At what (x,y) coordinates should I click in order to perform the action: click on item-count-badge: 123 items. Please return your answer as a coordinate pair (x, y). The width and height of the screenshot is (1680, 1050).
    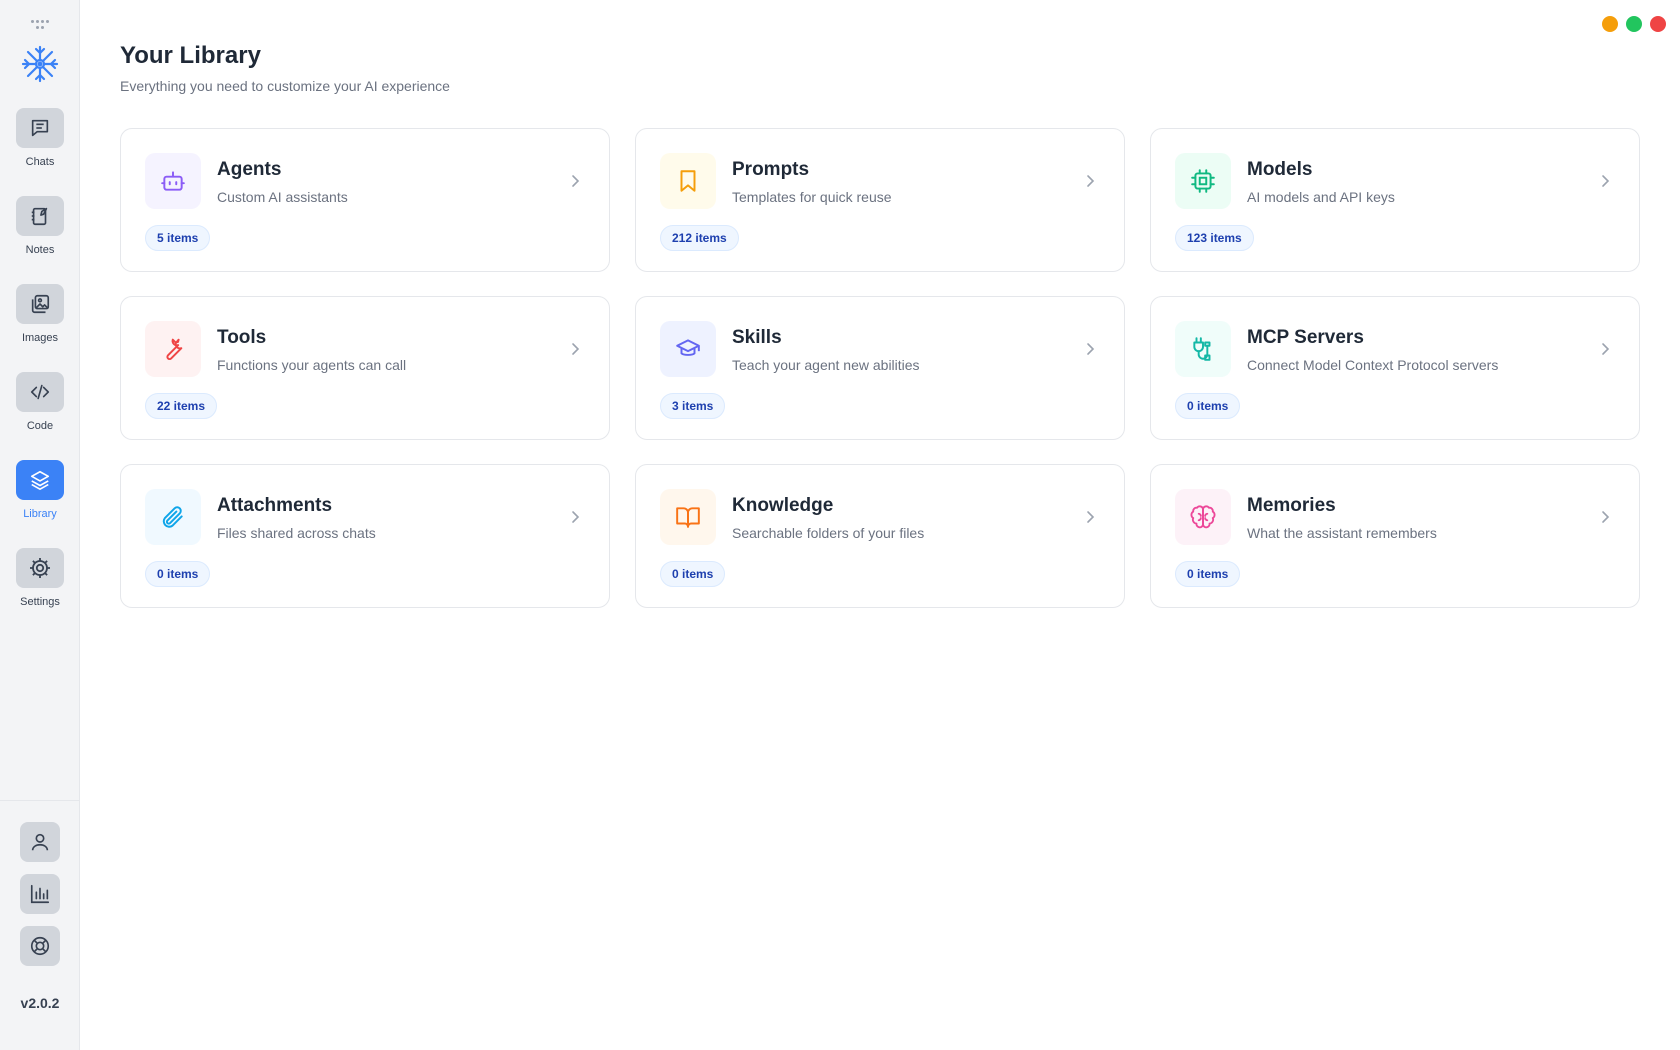
    Looking at the image, I should click on (1214, 238).